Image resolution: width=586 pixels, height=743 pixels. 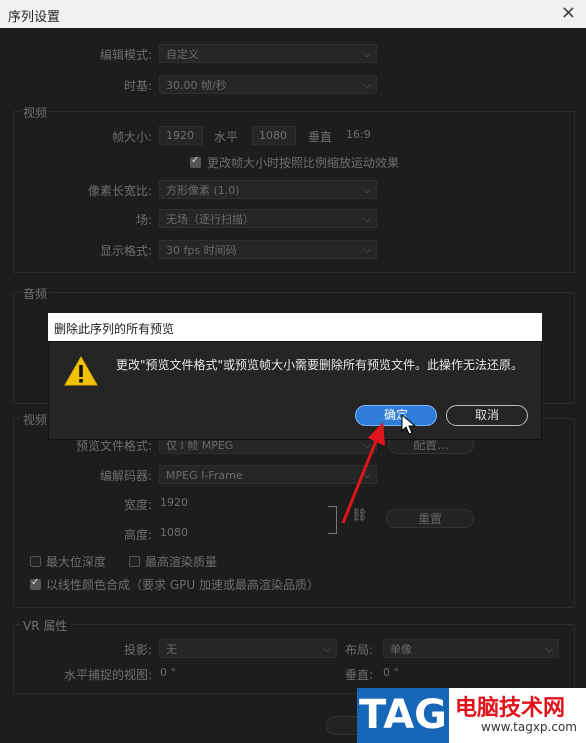 What do you see at coordinates (35, 583) in the screenshot?
I see `linear-color-checkbox` at bounding box center [35, 583].